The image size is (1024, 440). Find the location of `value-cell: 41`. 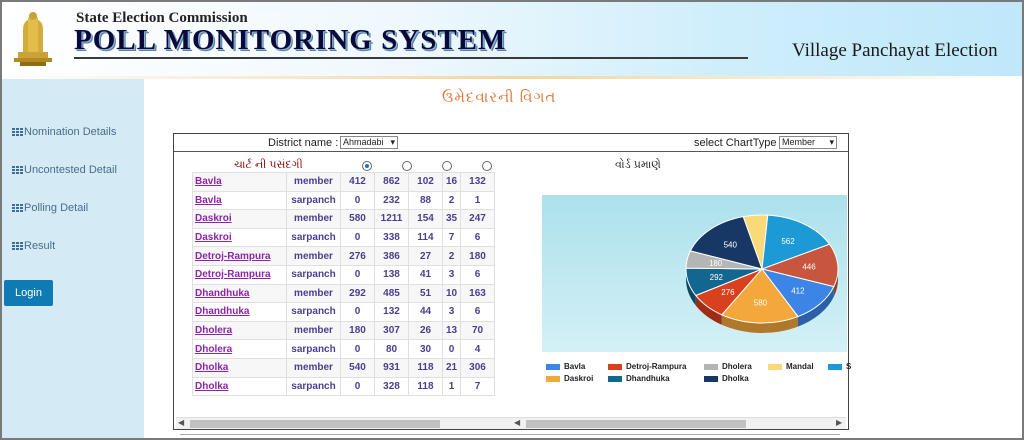

value-cell: 41 is located at coordinates (425, 274).